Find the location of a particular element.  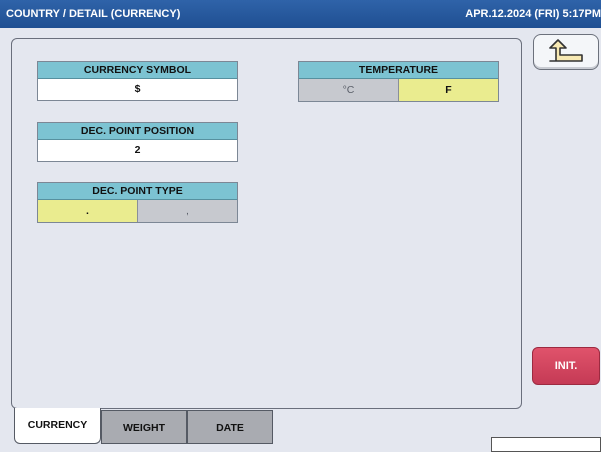

status-field is located at coordinates (546, 444).